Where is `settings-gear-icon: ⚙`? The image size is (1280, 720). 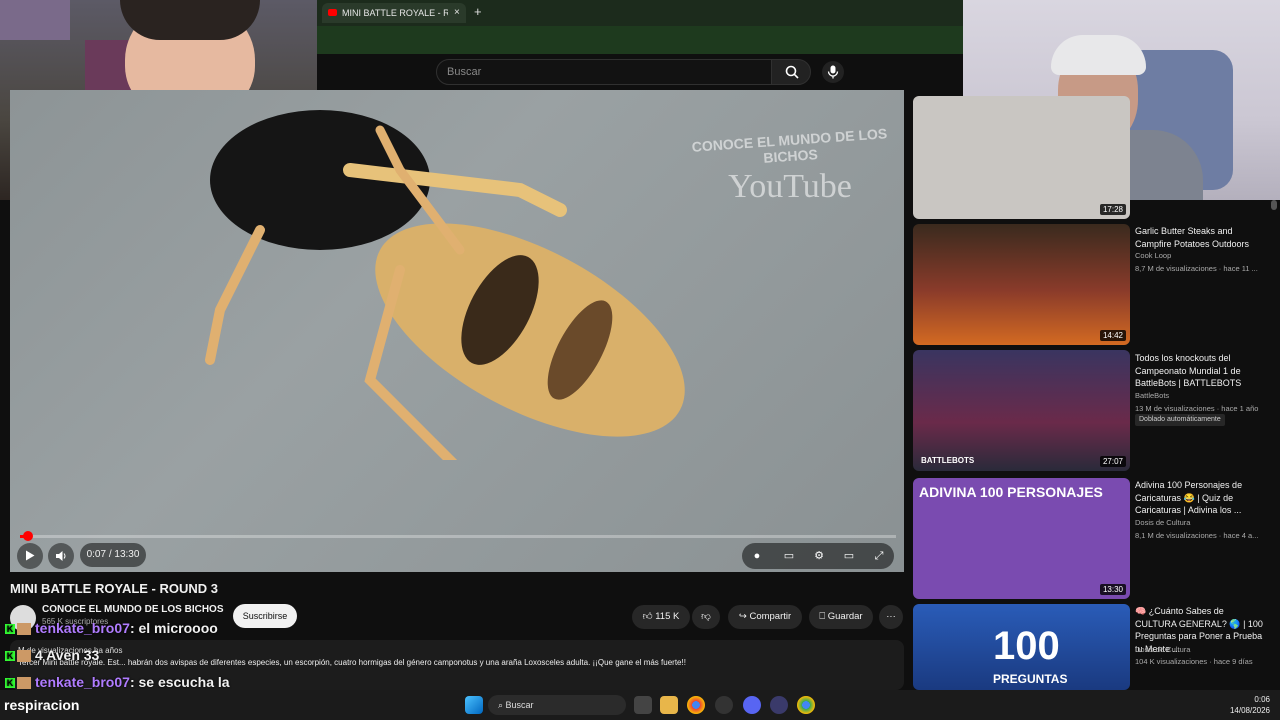
settings-gear-icon: ⚙ is located at coordinates (819, 556).